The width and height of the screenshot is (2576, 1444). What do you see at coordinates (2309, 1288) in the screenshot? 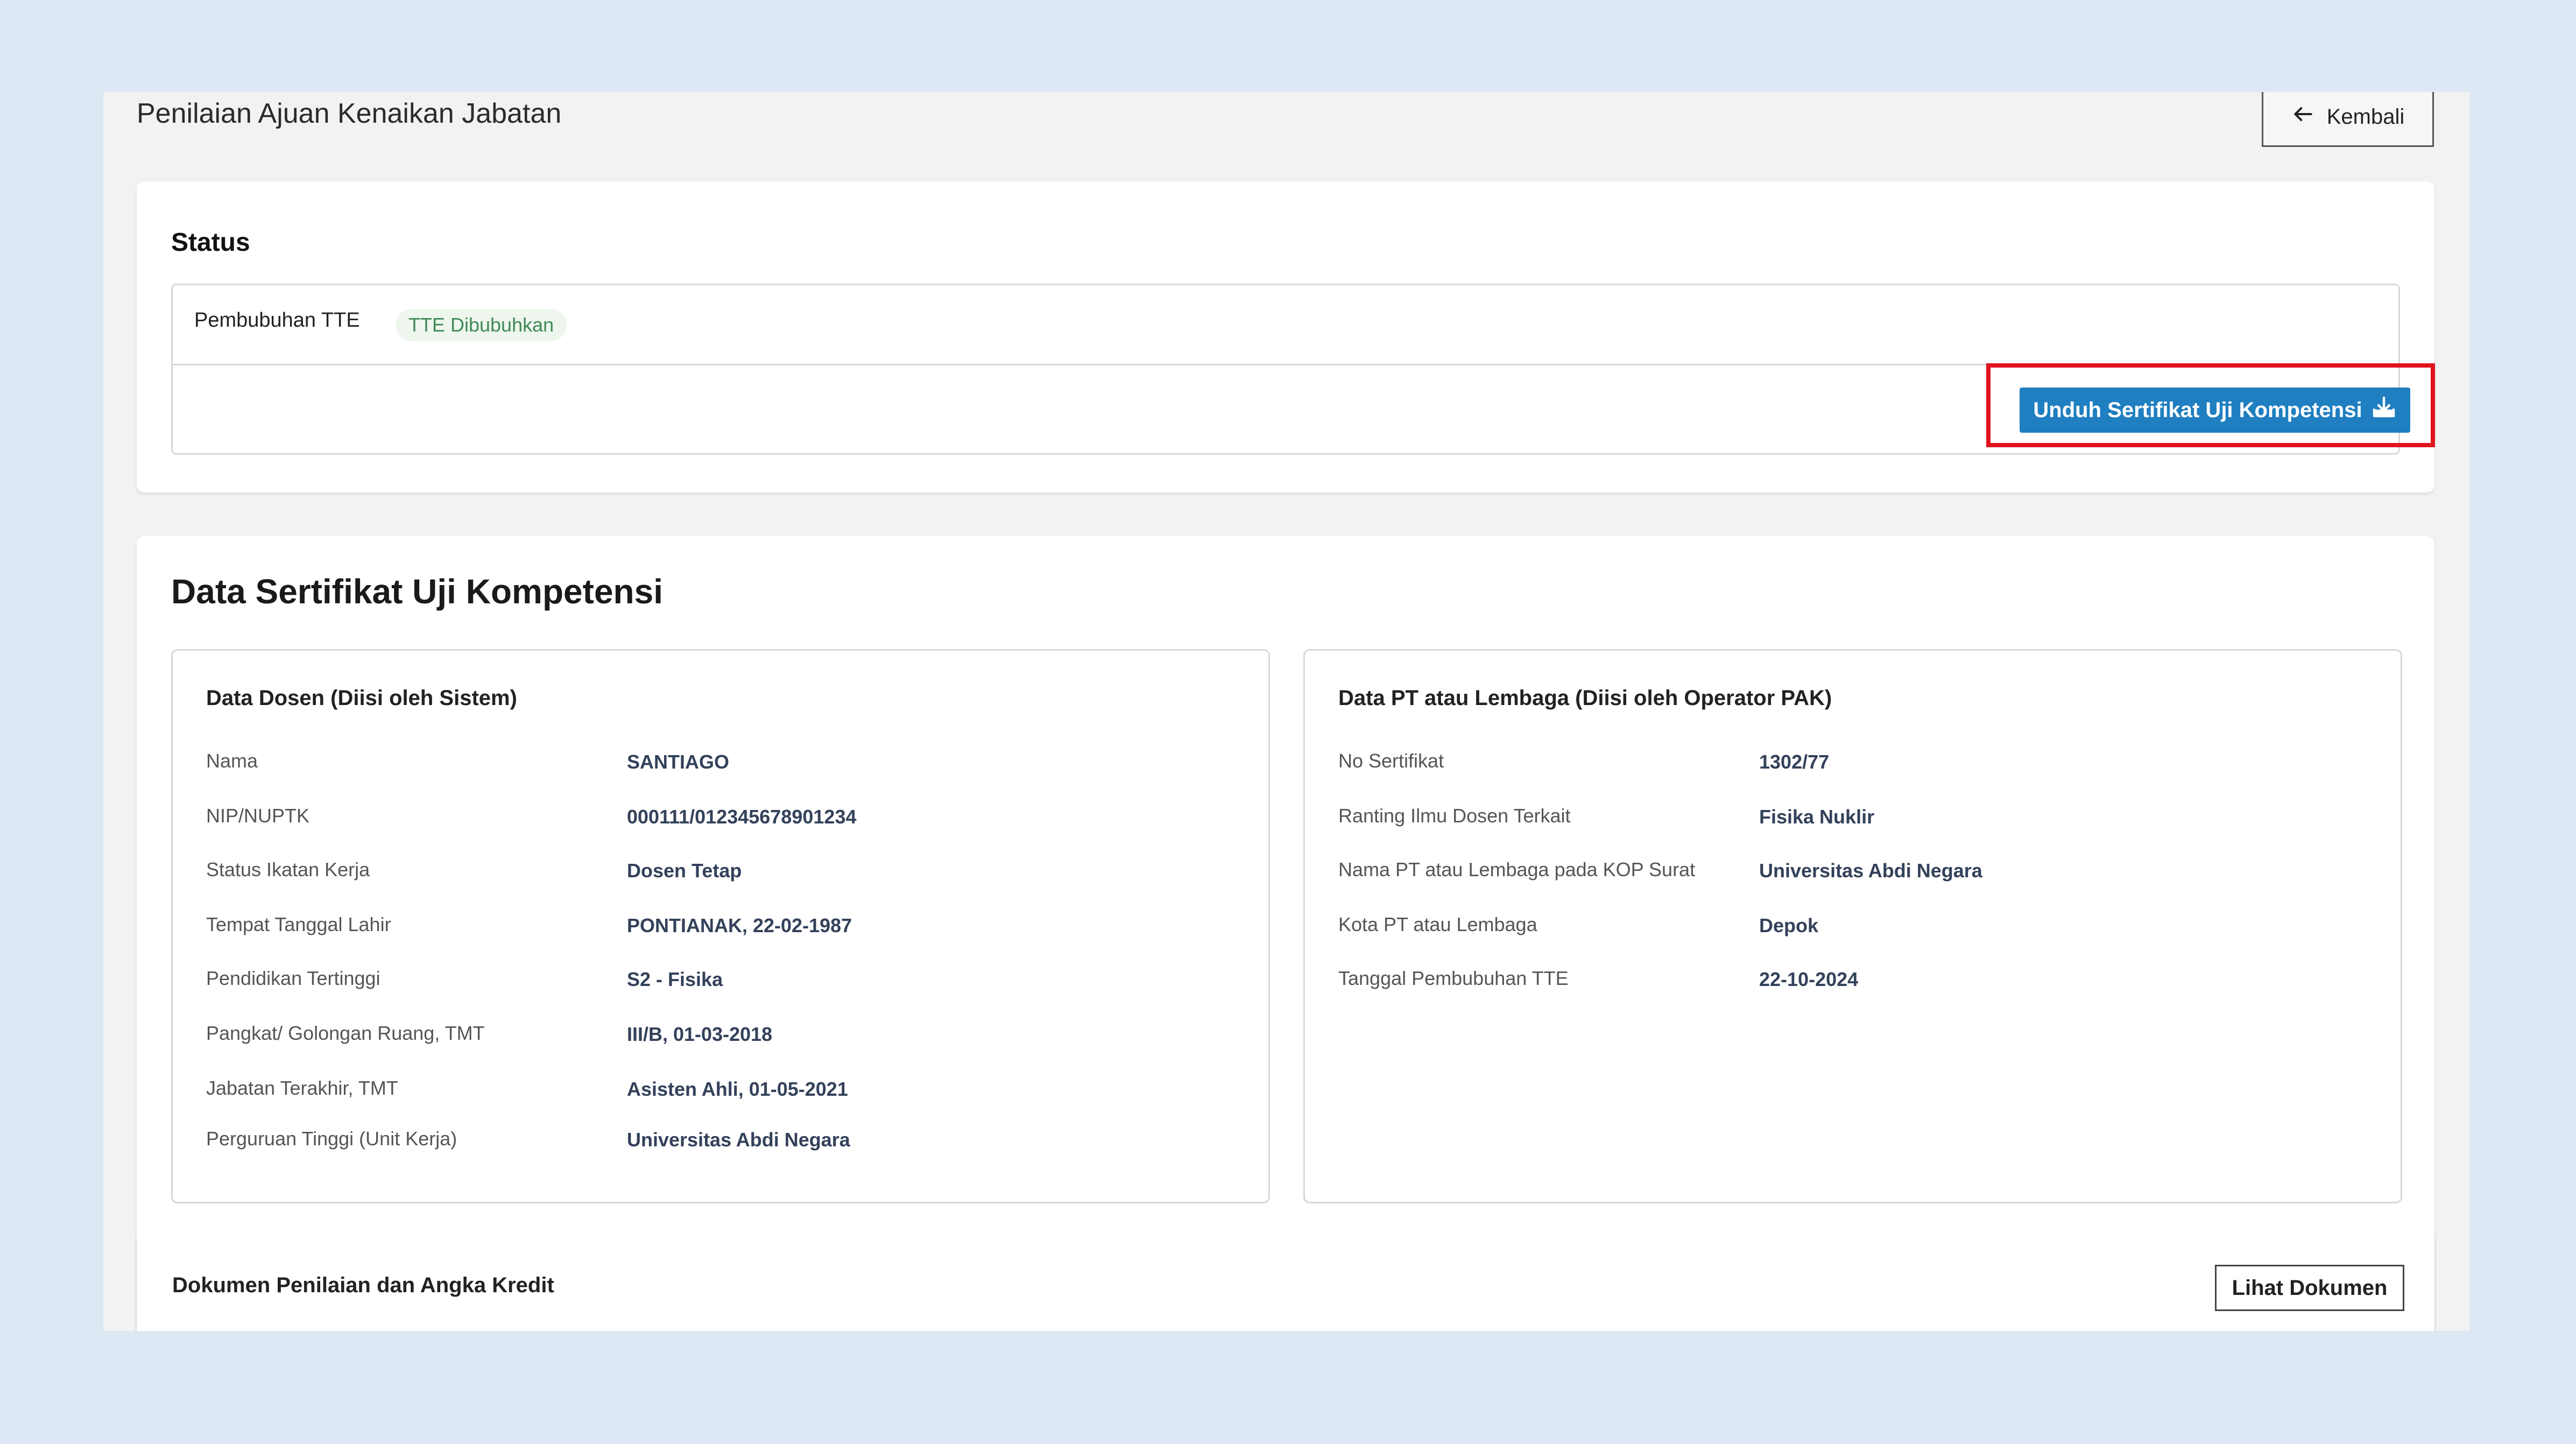
I see `view-document-button: Lihat Dokumen` at bounding box center [2309, 1288].